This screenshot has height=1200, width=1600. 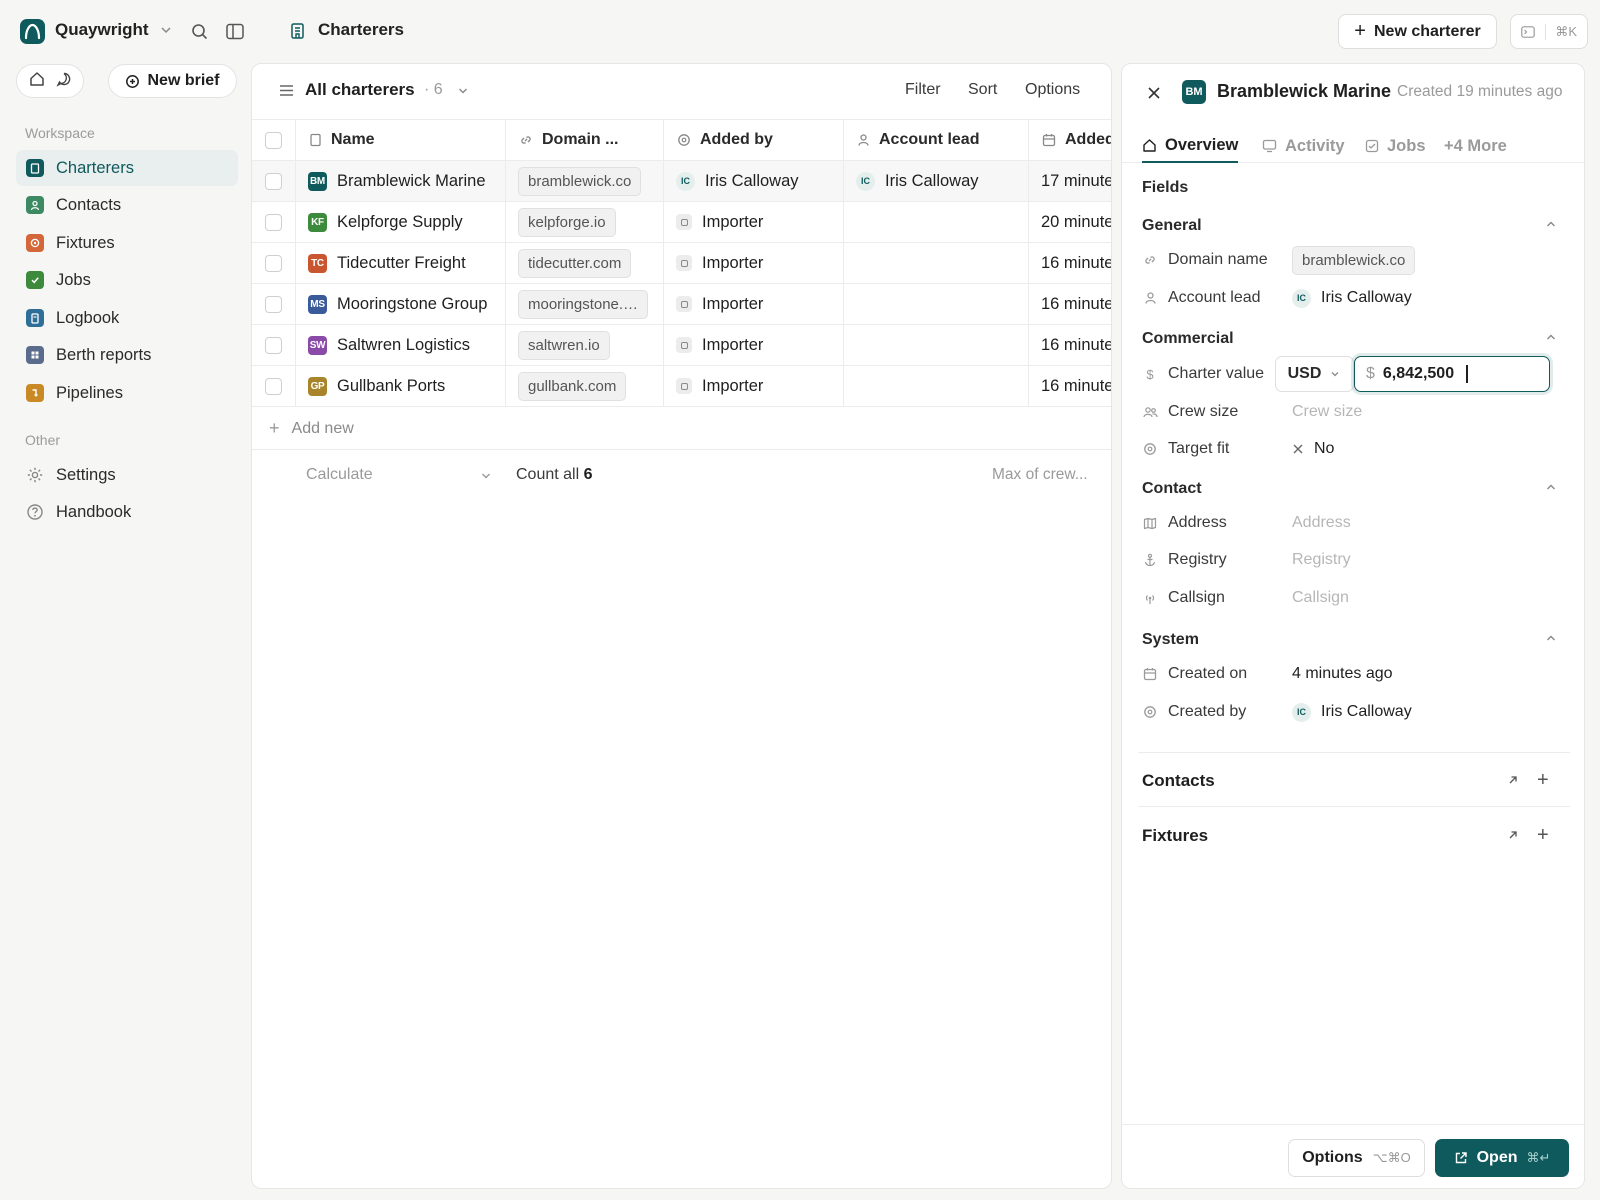 What do you see at coordinates (1172, 489) in the screenshot?
I see `contact-section-heading: Contact` at bounding box center [1172, 489].